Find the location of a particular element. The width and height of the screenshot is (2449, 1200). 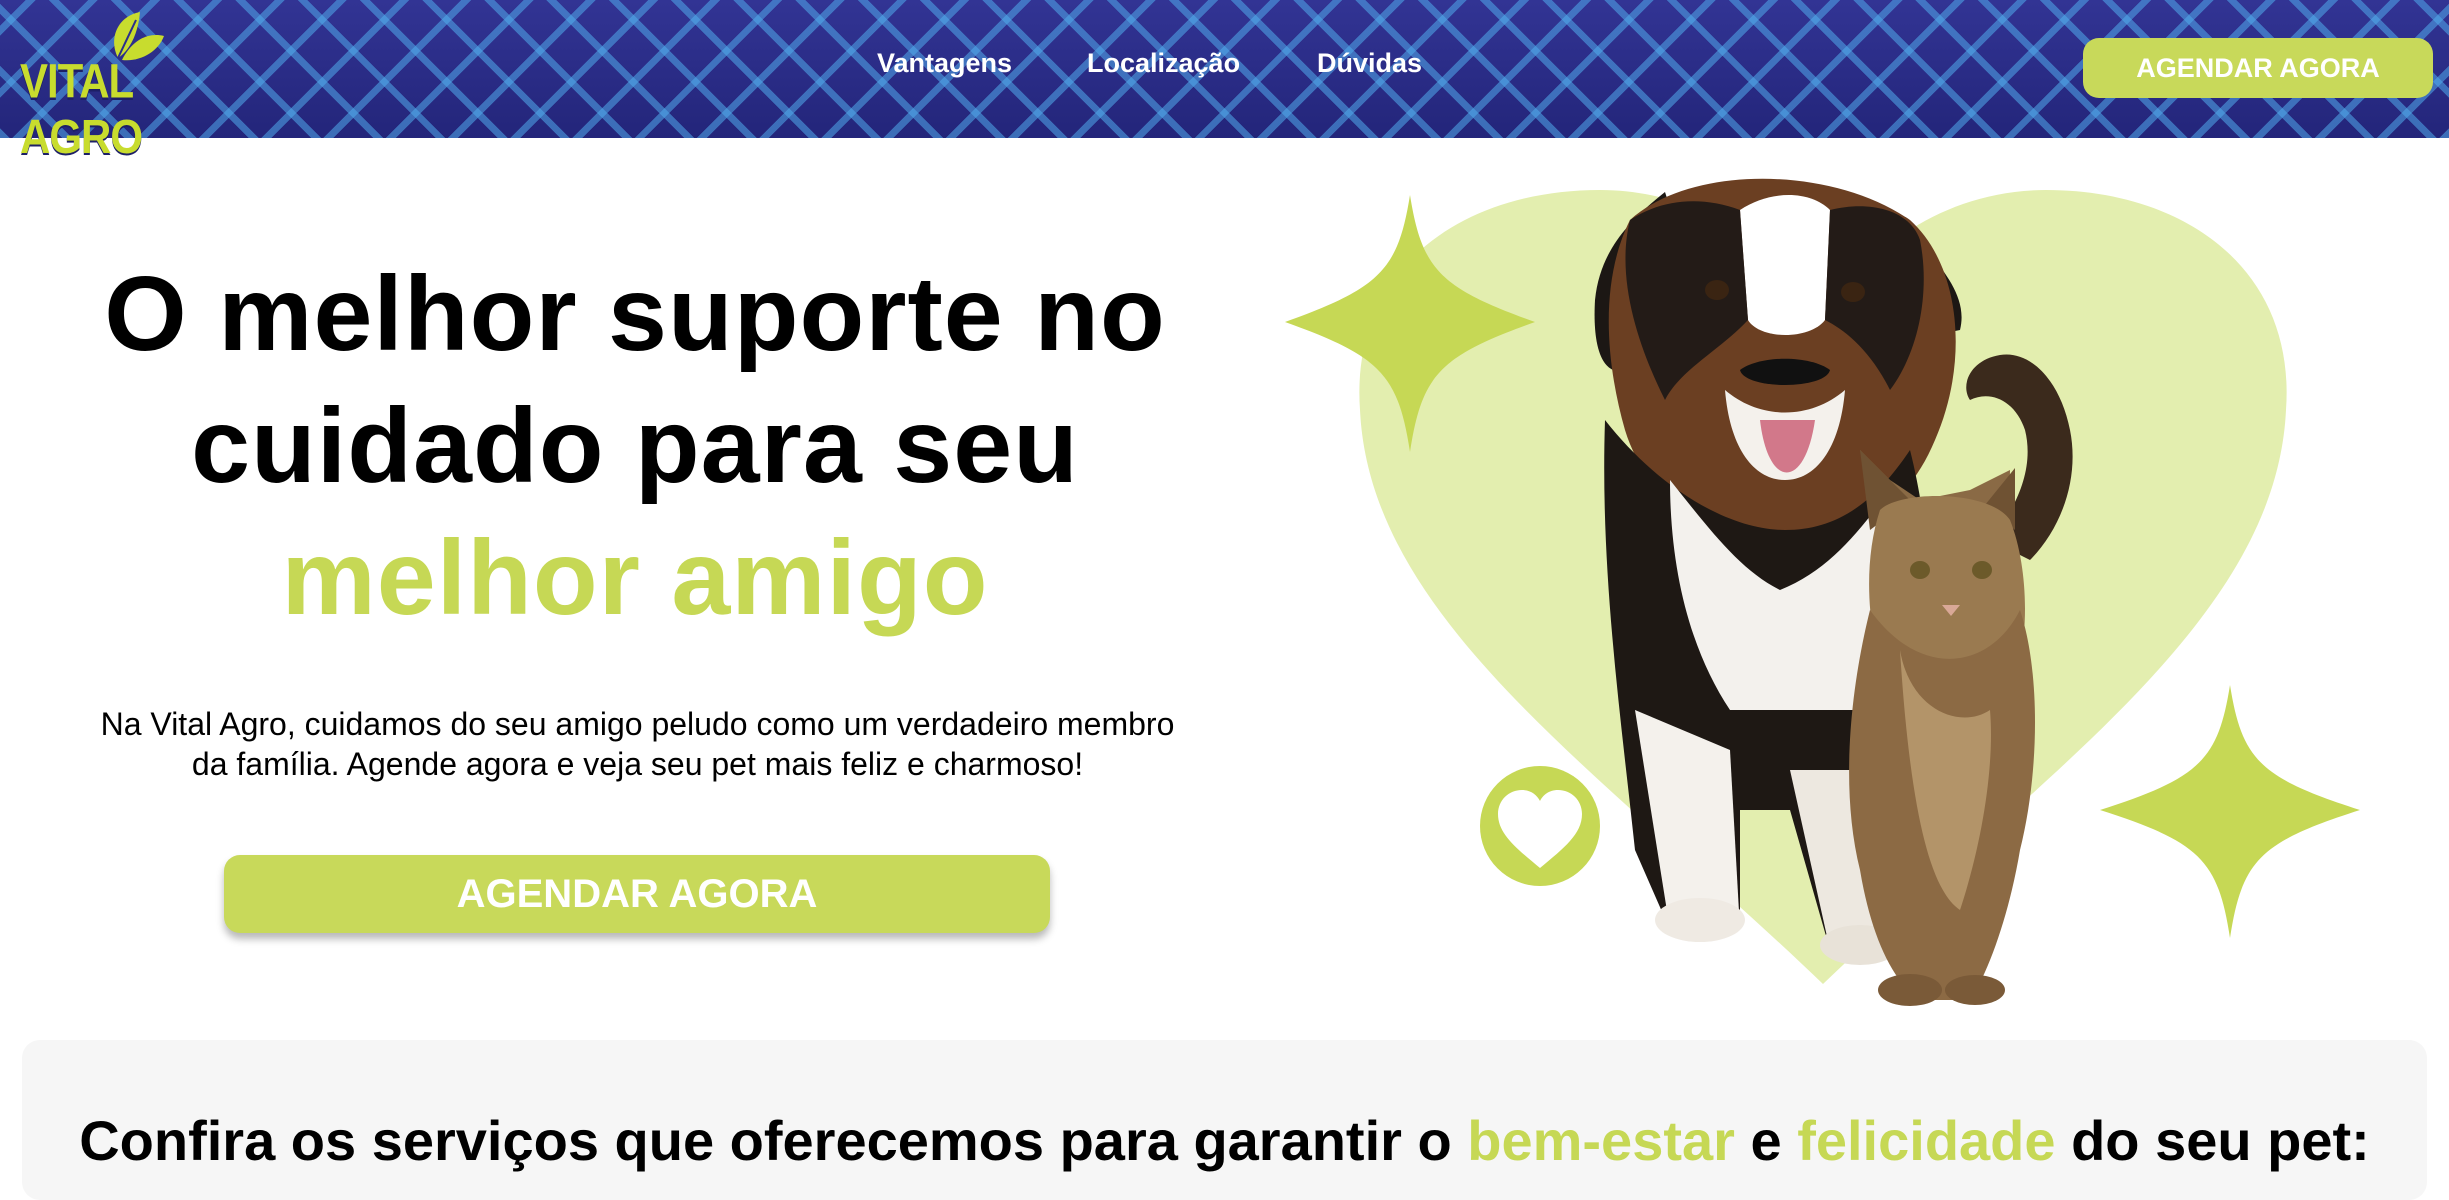

logo: VITAL AGRO is located at coordinates (120, 85).